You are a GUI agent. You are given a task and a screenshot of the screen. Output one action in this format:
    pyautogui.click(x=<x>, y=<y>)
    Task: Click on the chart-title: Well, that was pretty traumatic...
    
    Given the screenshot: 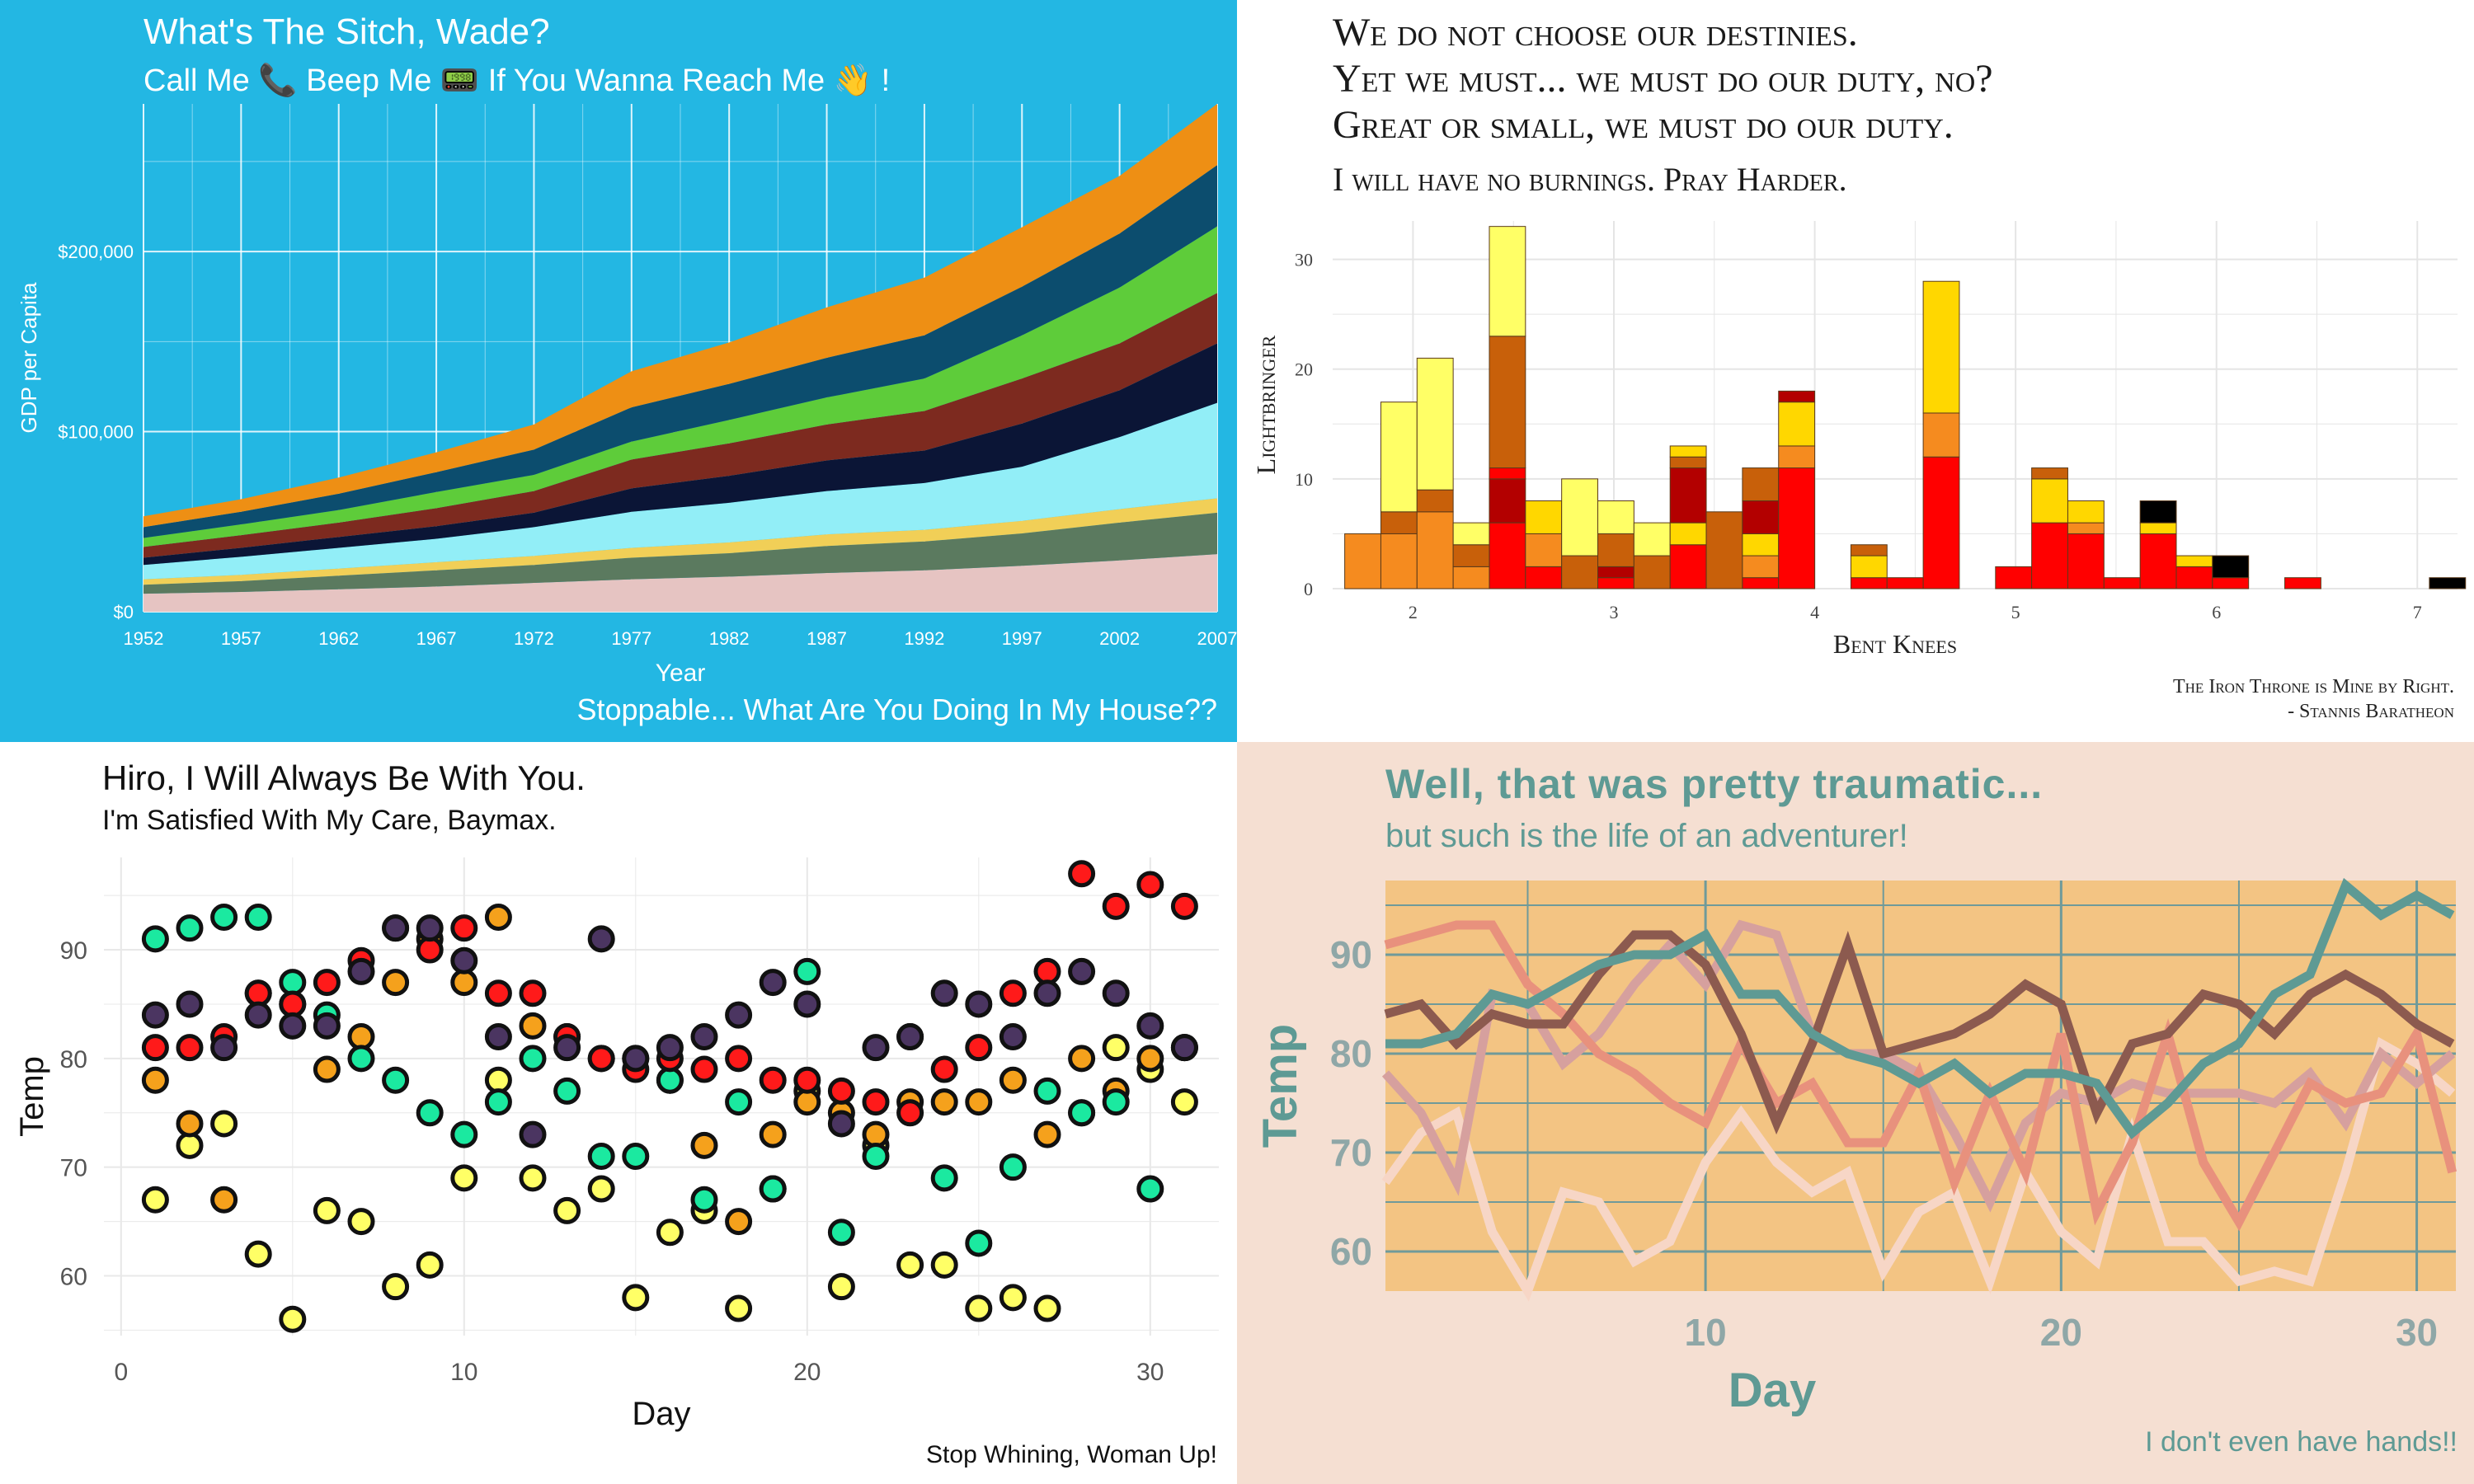 What is the action you would take?
    pyautogui.click(x=1714, y=784)
    